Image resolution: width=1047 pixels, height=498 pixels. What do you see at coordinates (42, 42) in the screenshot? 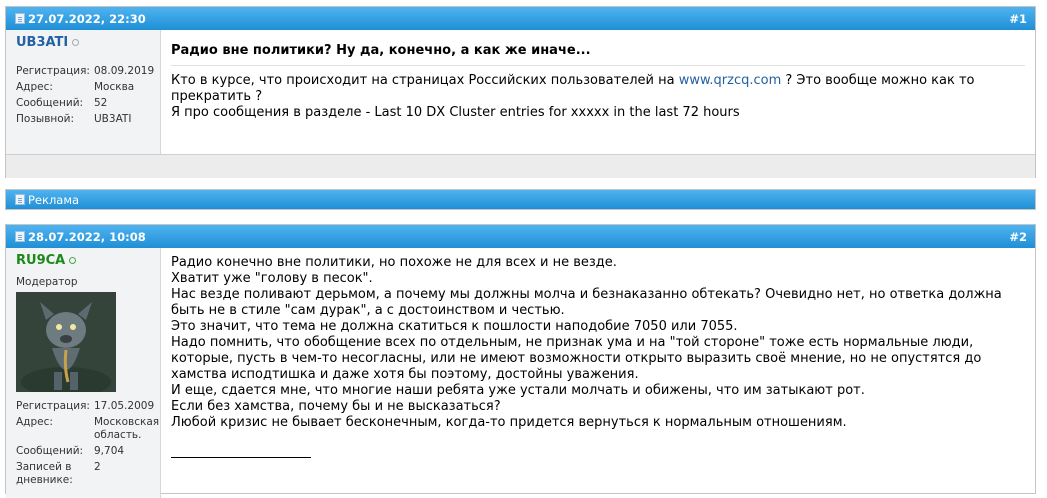
I see `username-text: UB3ATI` at bounding box center [42, 42].